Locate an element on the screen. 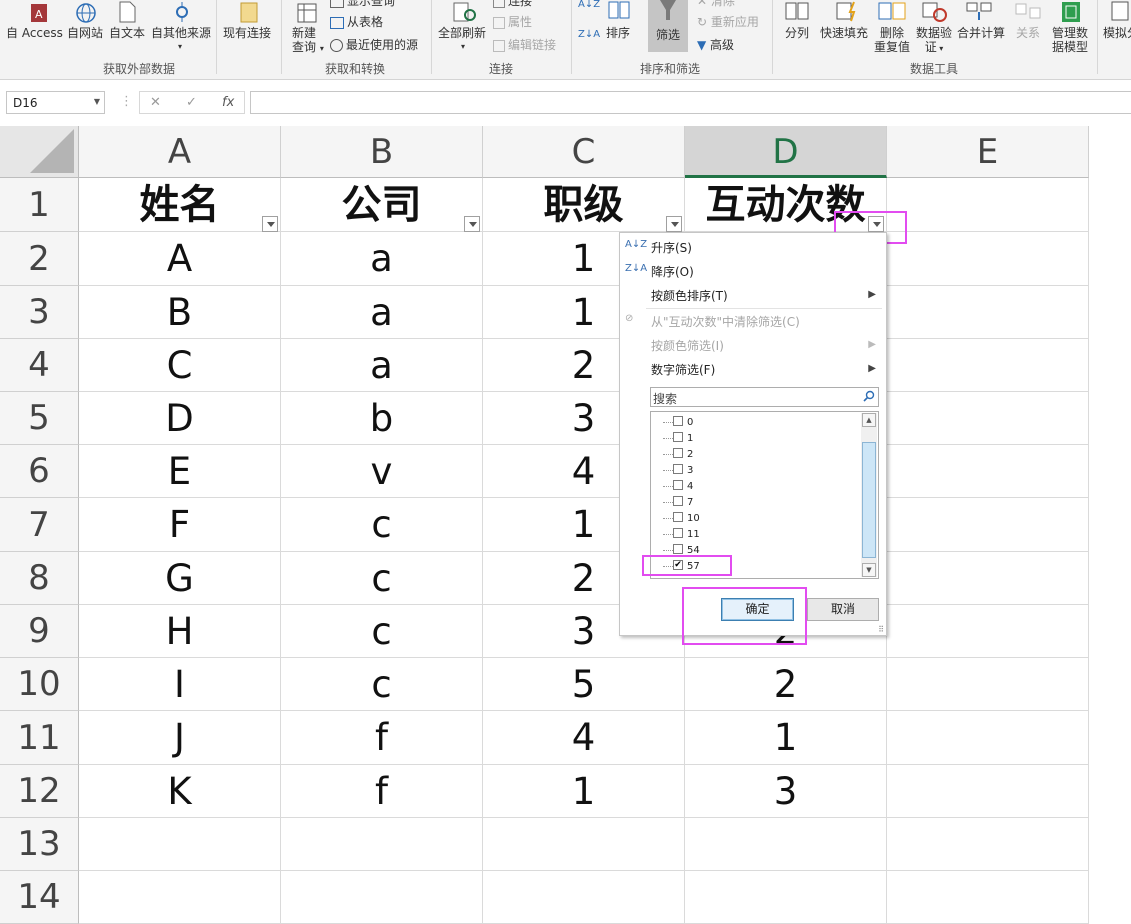 The height and width of the screenshot is (924, 1131). table-cell: I is located at coordinates (180, 684).